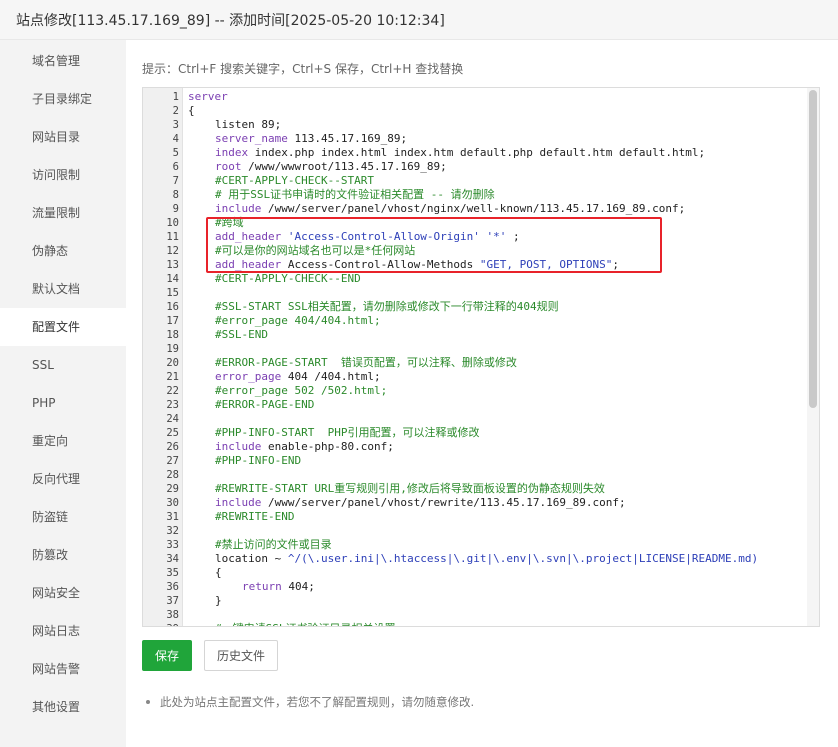 The height and width of the screenshot is (747, 838). What do you see at coordinates (473, 433) in the screenshot?
I see `code-line: 25#PHP-INFO-START PHP引用配置，可以注释或修改` at bounding box center [473, 433].